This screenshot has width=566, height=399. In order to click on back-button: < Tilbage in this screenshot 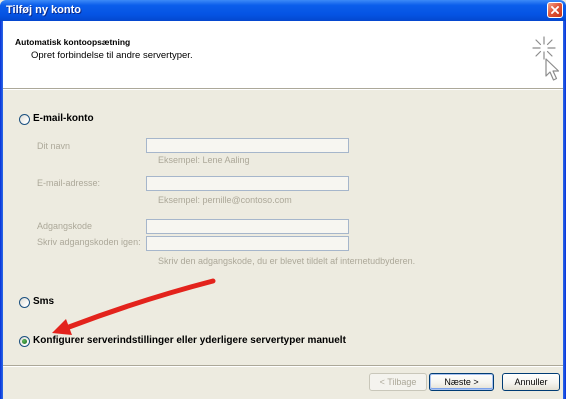, I will do `click(398, 382)`.